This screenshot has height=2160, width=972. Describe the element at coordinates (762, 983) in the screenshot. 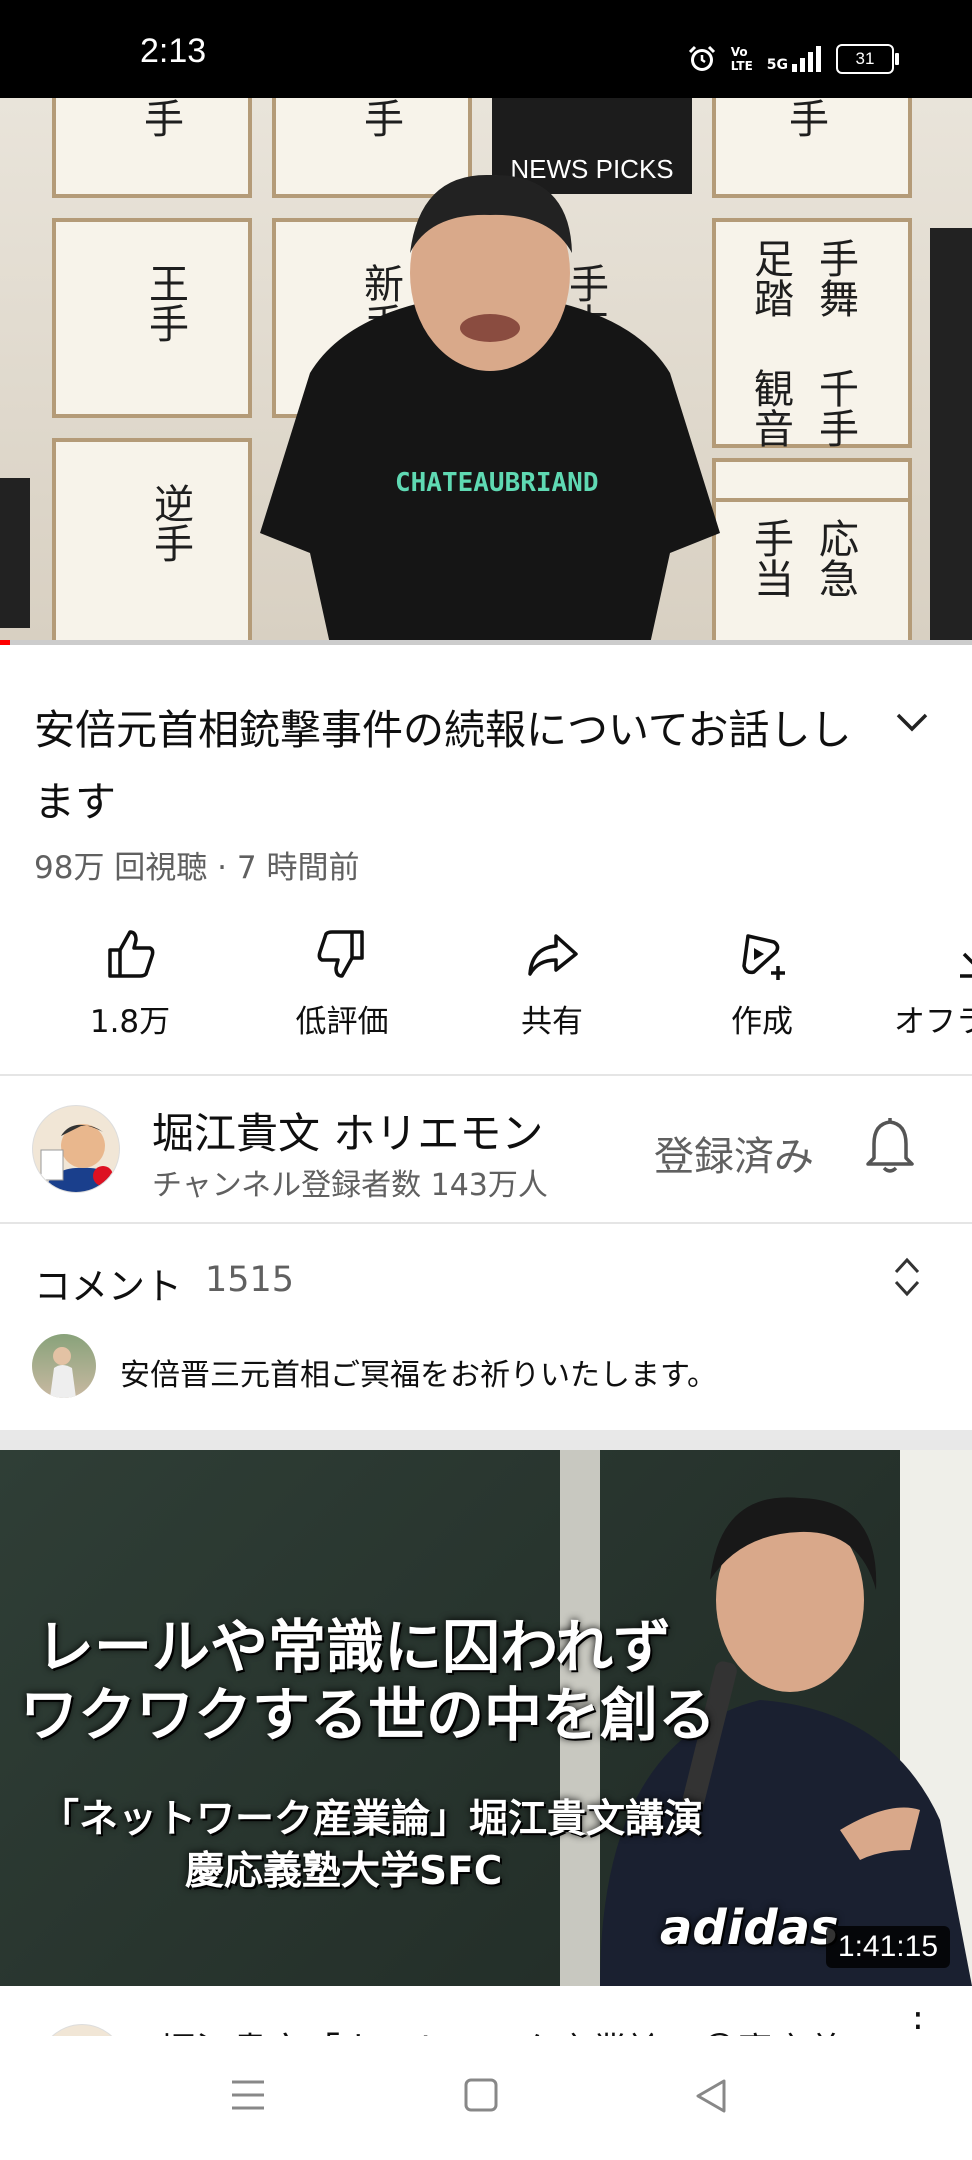

I see `create-button: 作成` at that location.